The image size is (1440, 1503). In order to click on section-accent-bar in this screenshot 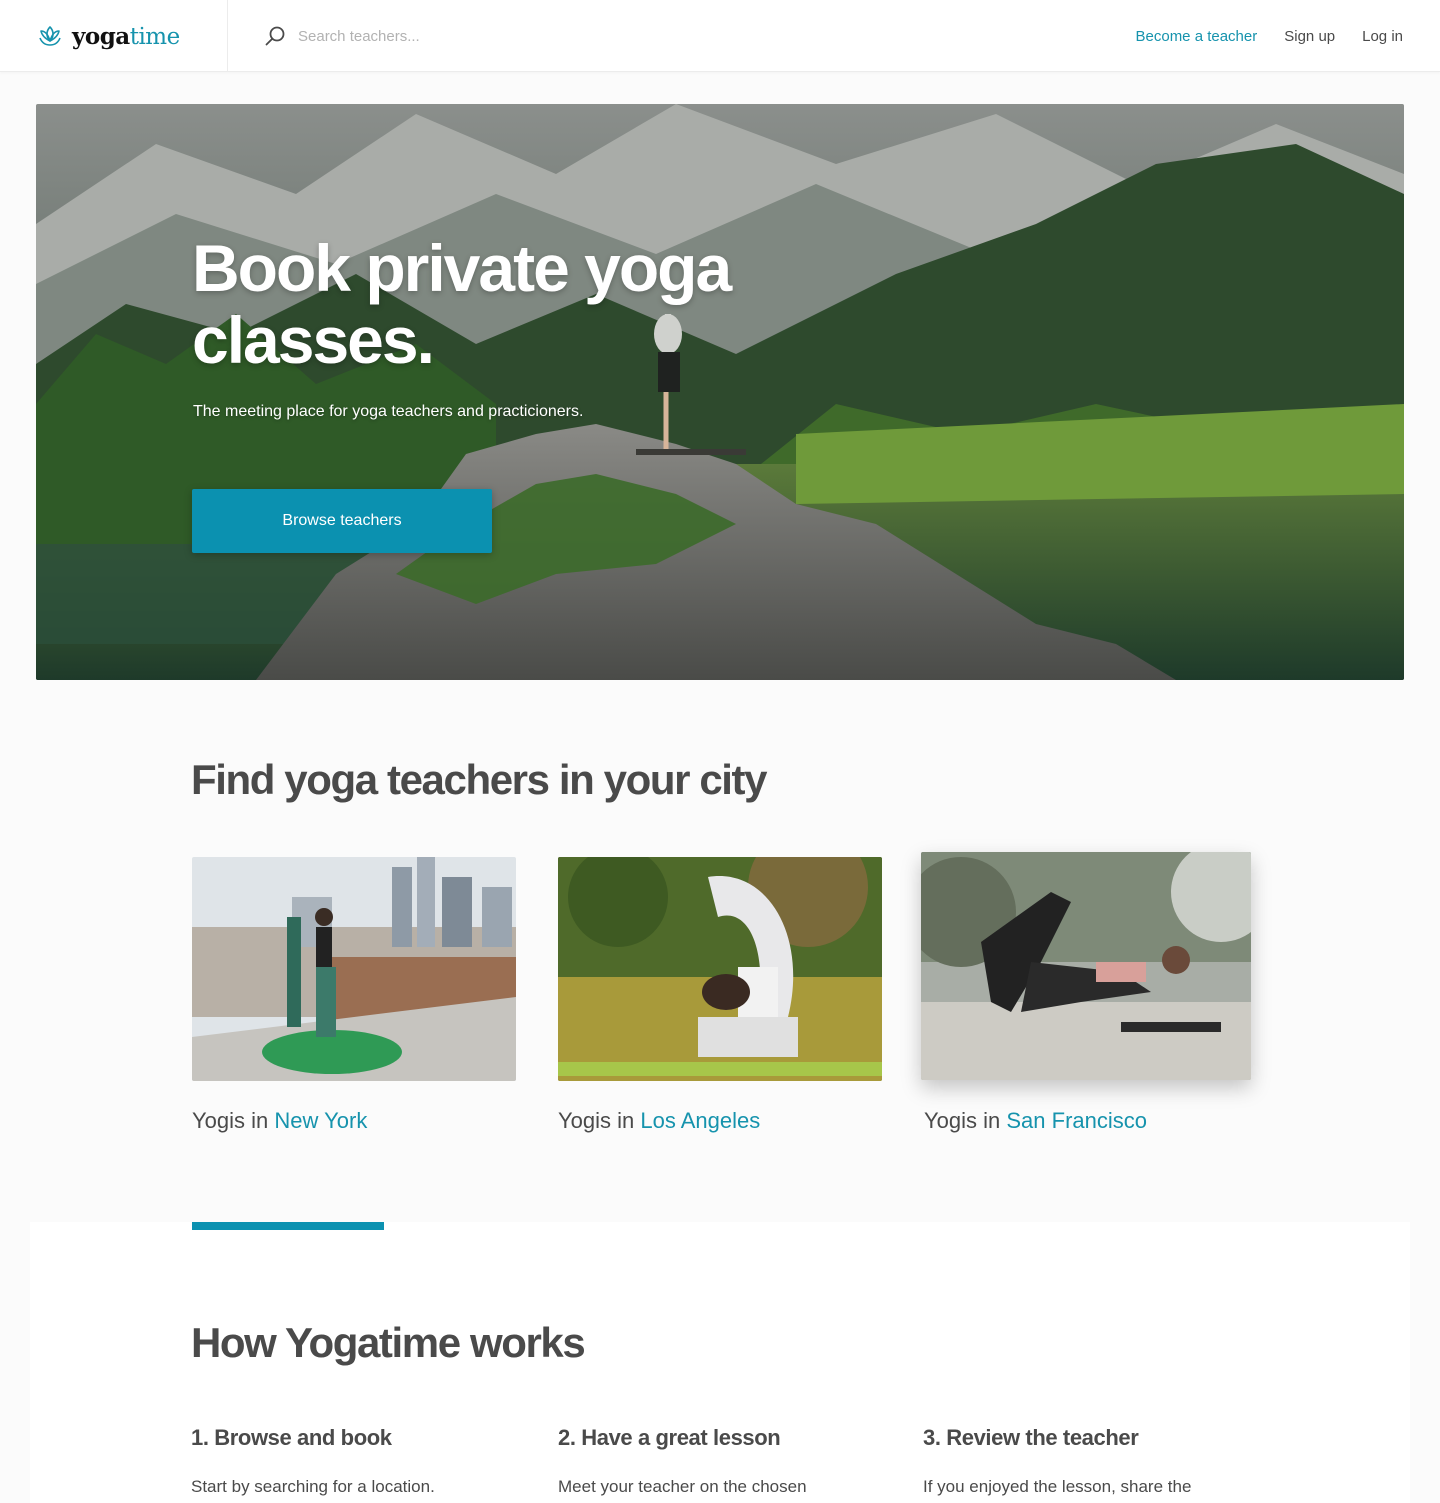, I will do `click(288, 1226)`.